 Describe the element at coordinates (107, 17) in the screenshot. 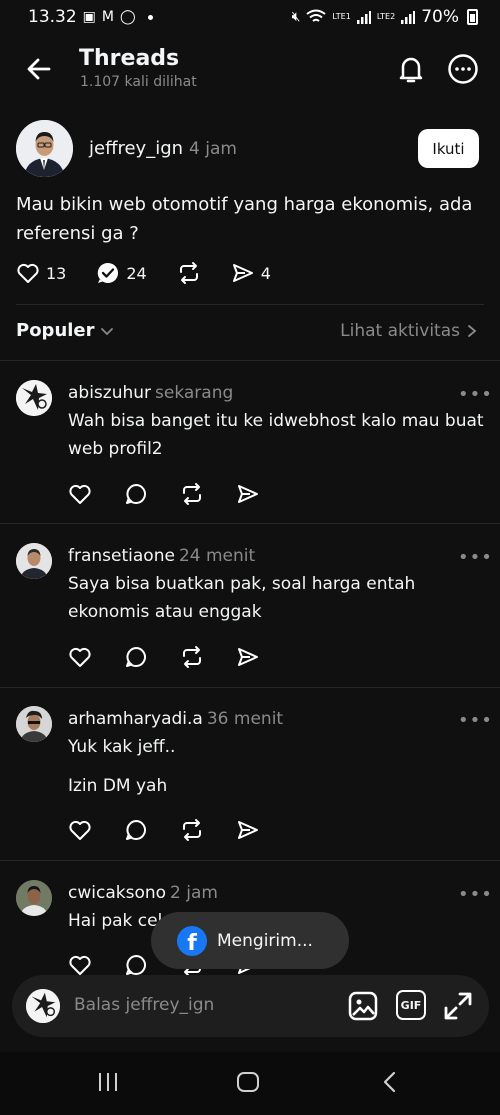

I see `gmail-icon: M` at that location.